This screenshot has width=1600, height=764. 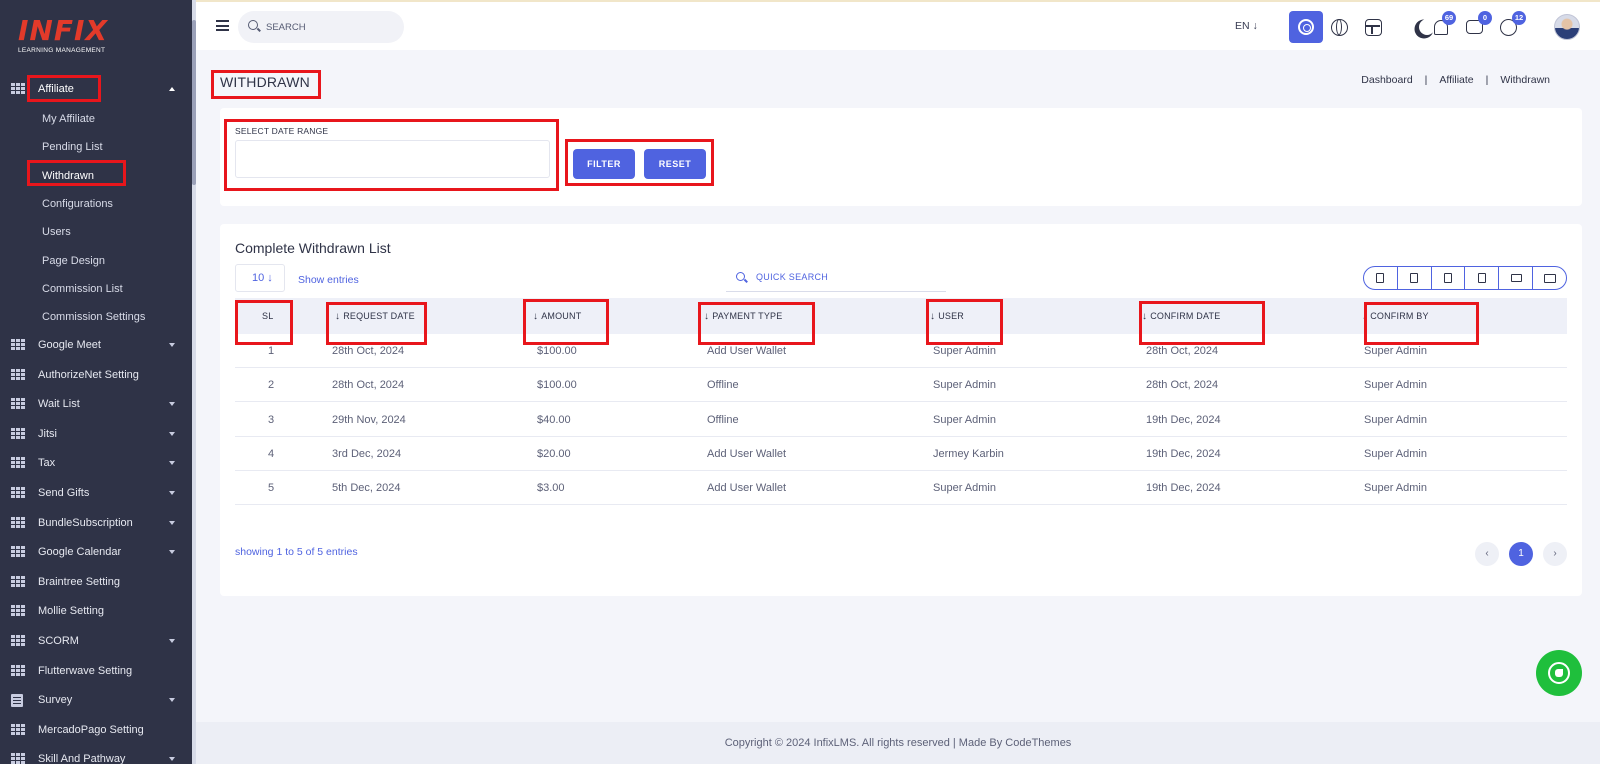 I want to click on search-icon, so click(x=740, y=276).